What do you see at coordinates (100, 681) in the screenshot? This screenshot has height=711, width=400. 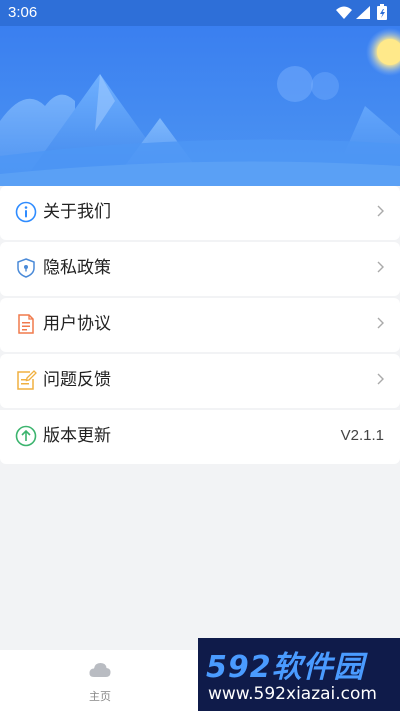 I see `nav-home-tab: 主页` at bounding box center [100, 681].